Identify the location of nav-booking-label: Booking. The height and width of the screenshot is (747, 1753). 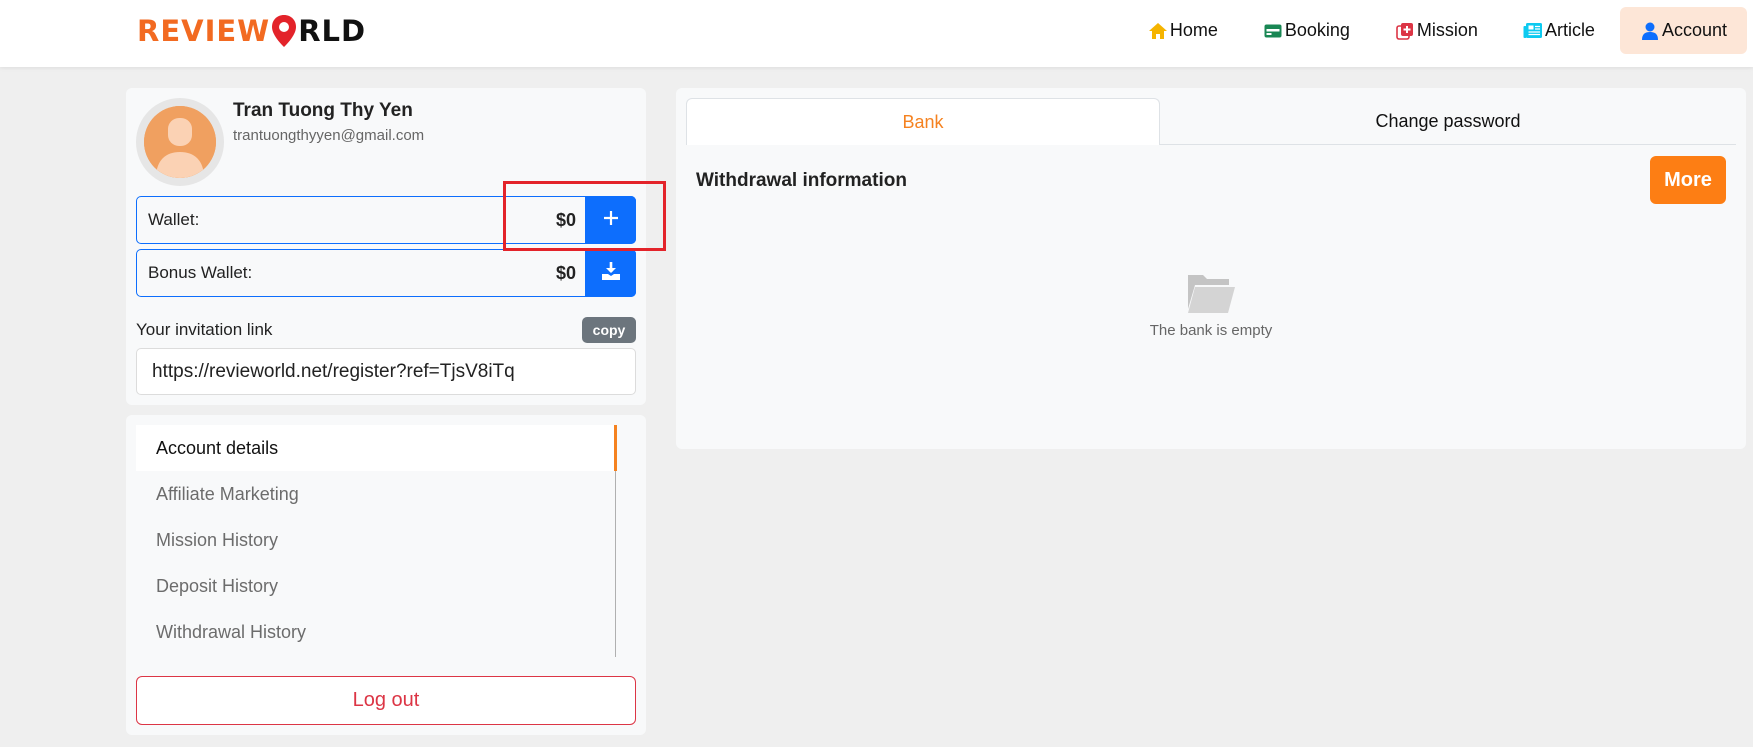
(1317, 30).